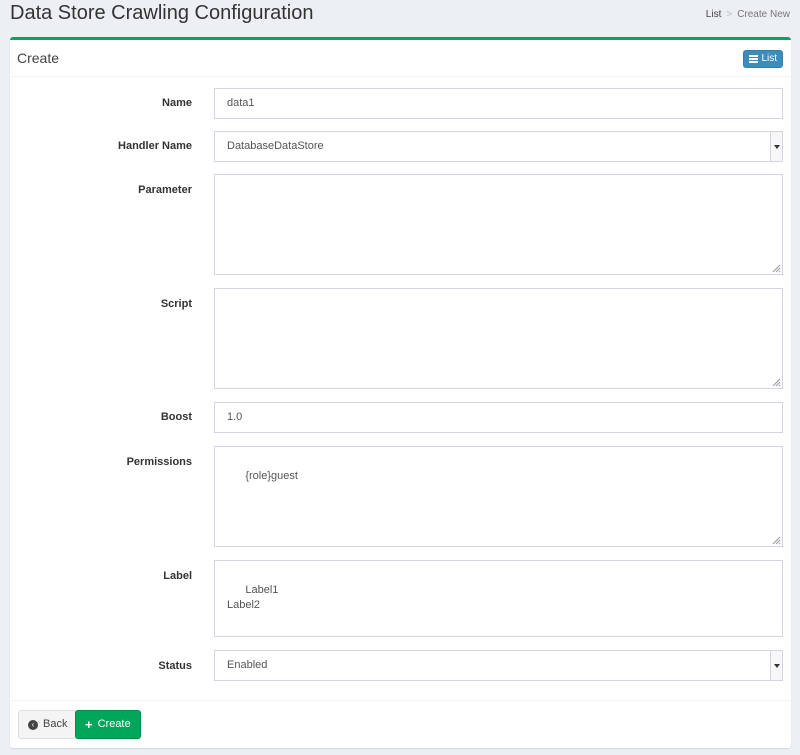  What do you see at coordinates (498, 146) in the screenshot?
I see `handler-name-select: DatabaseDataStore` at bounding box center [498, 146].